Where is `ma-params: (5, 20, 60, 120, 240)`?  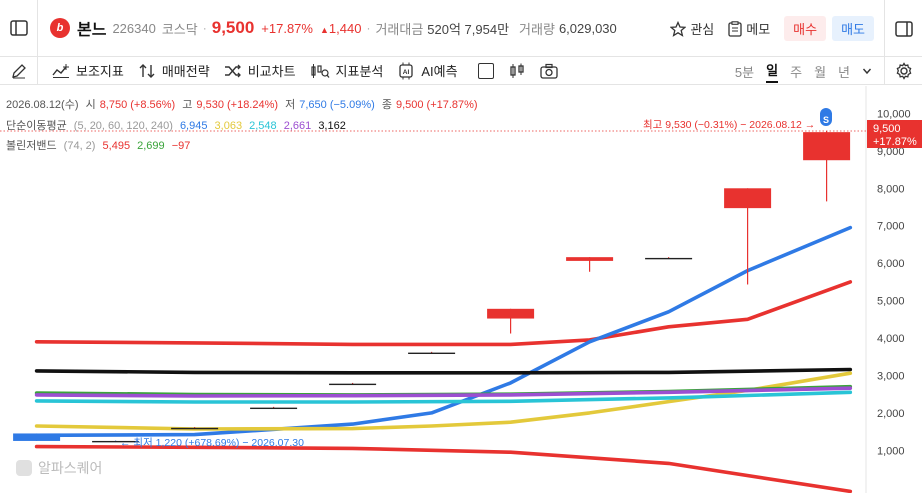
ma-params: (5, 20, 60, 120, 240) is located at coordinates (123, 126).